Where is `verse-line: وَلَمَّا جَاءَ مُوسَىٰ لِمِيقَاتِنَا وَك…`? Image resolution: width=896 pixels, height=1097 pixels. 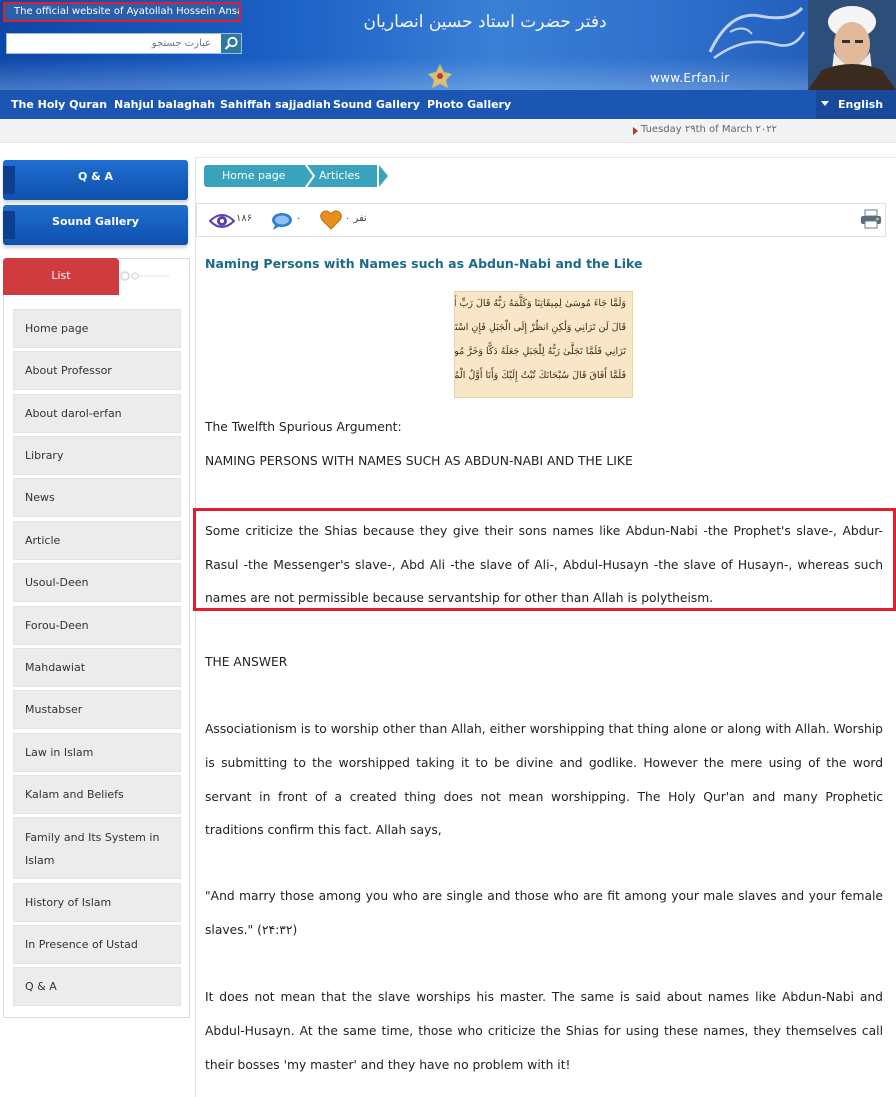 verse-line: وَلَمَّا جَاءَ مُوسَىٰ لِمِيقَاتِنَا وَك… is located at coordinates (540, 303).